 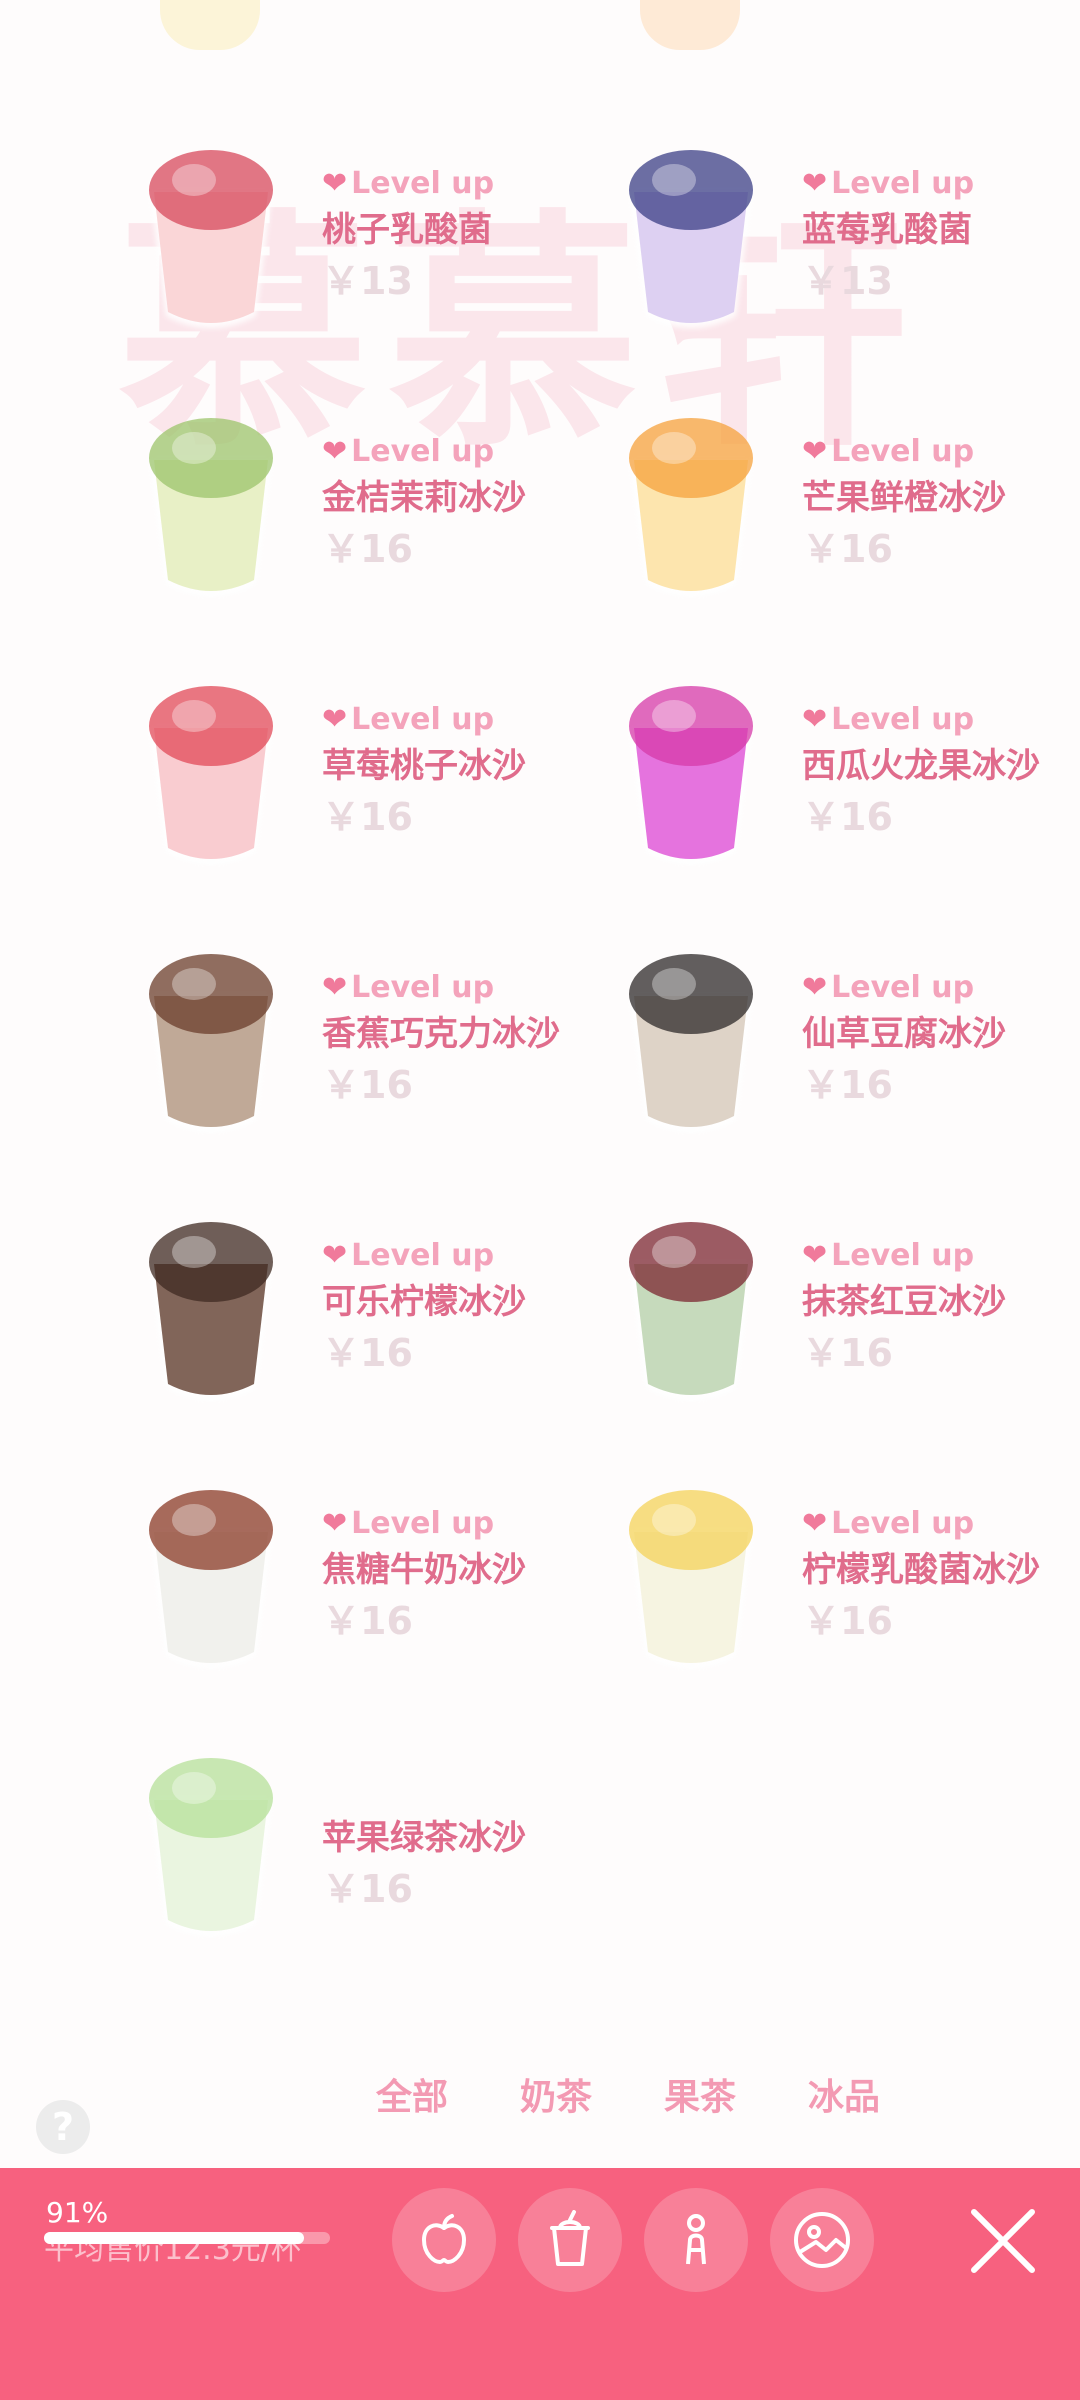 I want to click on average-price-text: 平均售价12.3元/杯, so click(x=172, y=2249).